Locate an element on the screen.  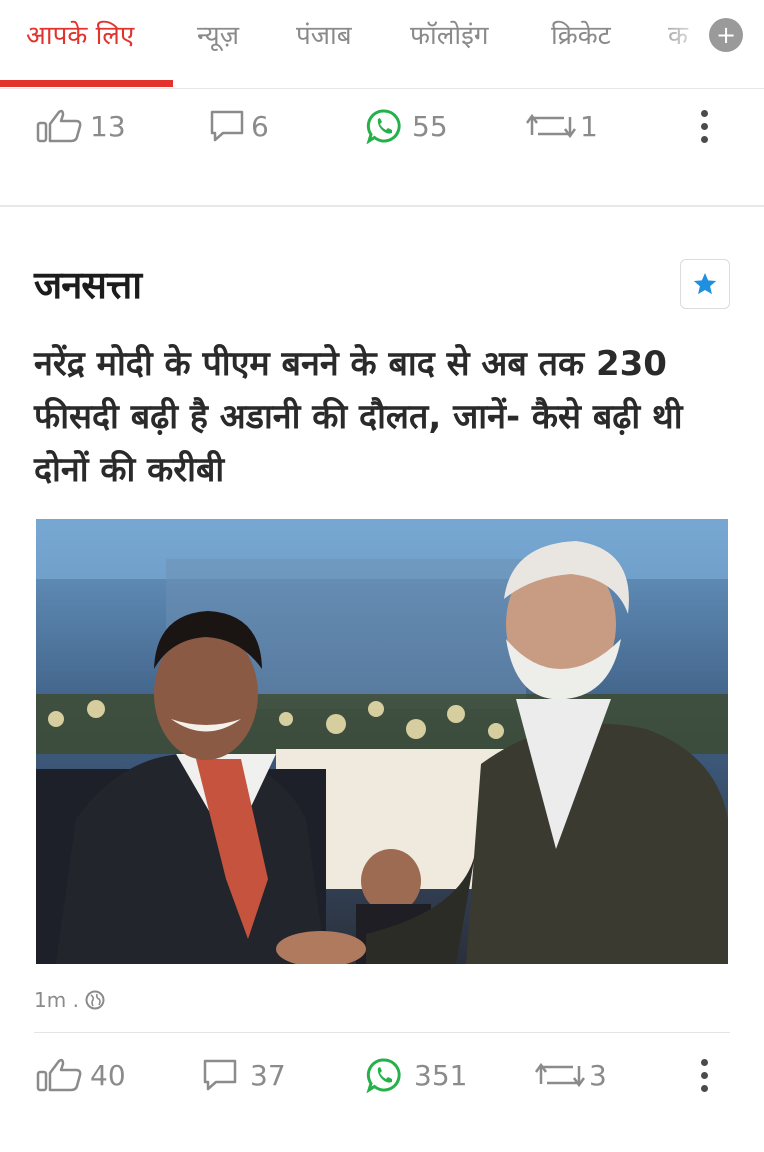
like-button: 40 is located at coordinates (81, 1075).